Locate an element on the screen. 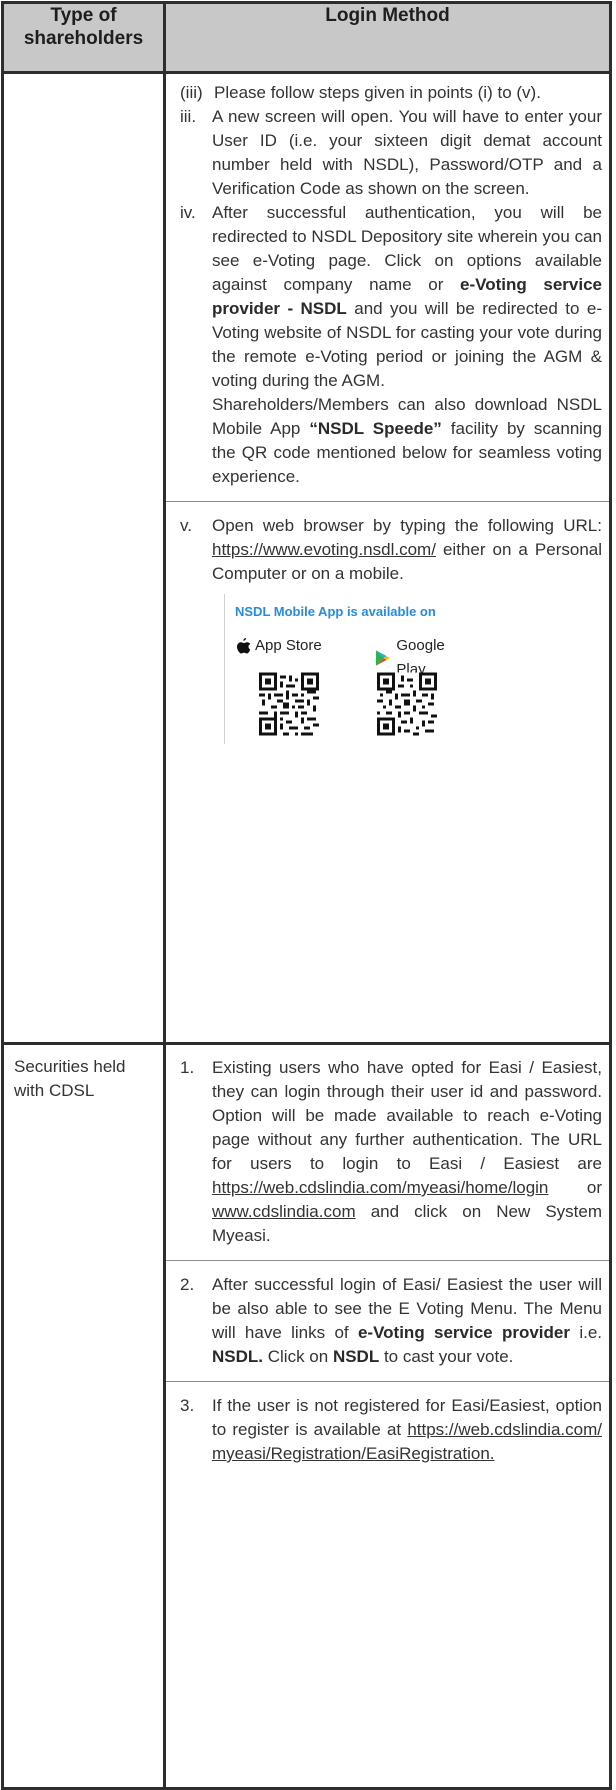  type-cell-empty is located at coordinates (83, 558).